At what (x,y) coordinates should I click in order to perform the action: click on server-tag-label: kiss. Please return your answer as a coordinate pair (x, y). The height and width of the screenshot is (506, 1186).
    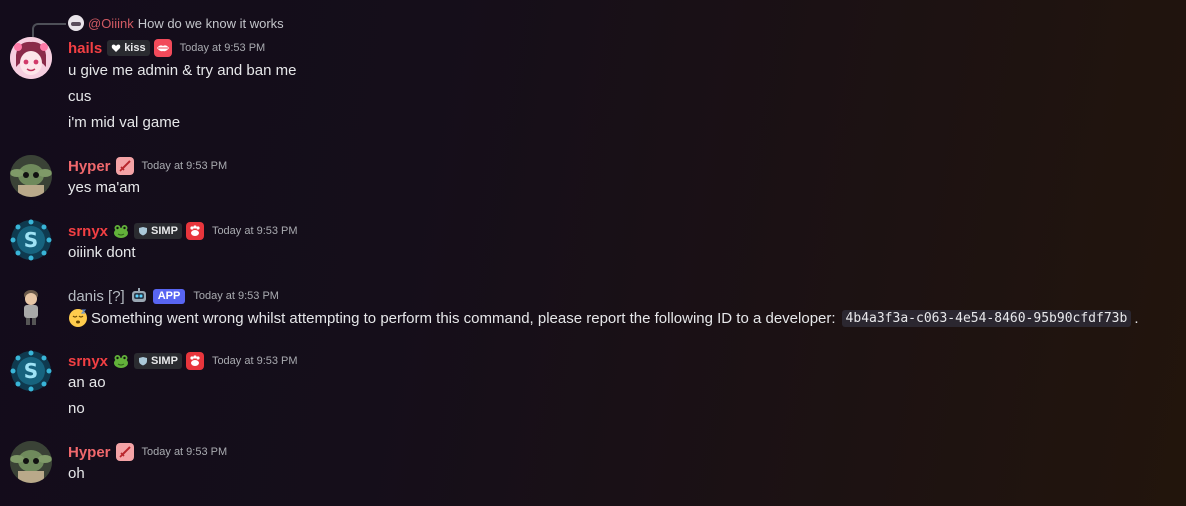
    Looking at the image, I should click on (135, 48).